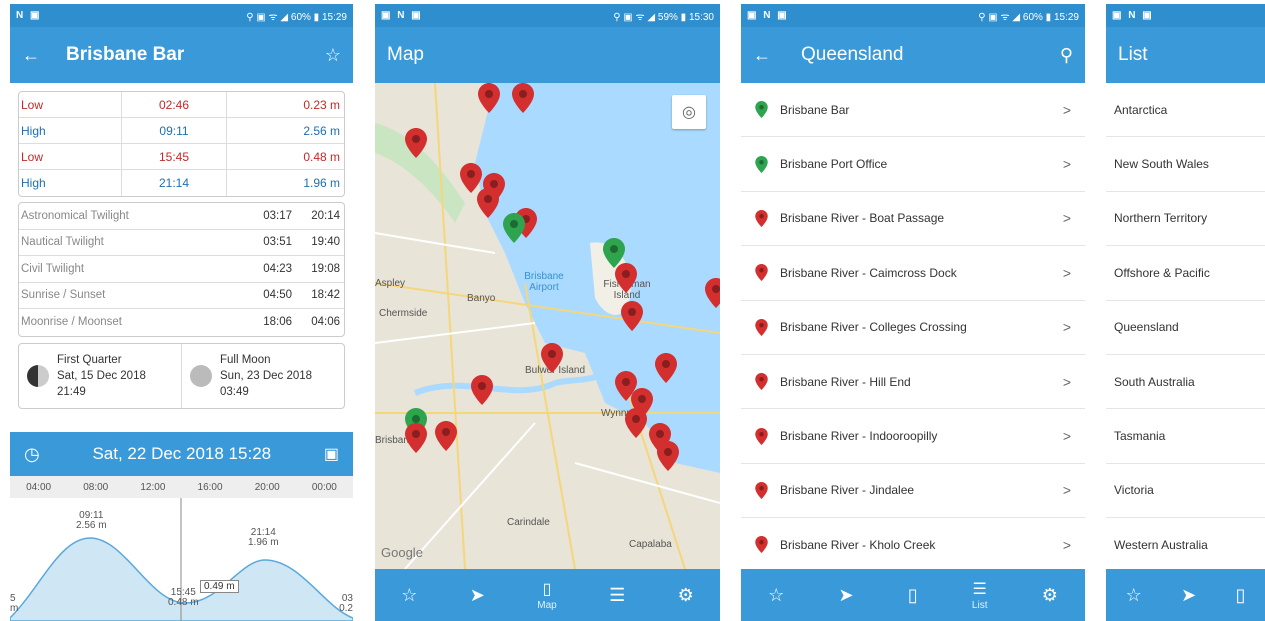 The image size is (1265, 621). What do you see at coordinates (1185, 328) in the screenshot?
I see `region-list-item: Queensland` at bounding box center [1185, 328].